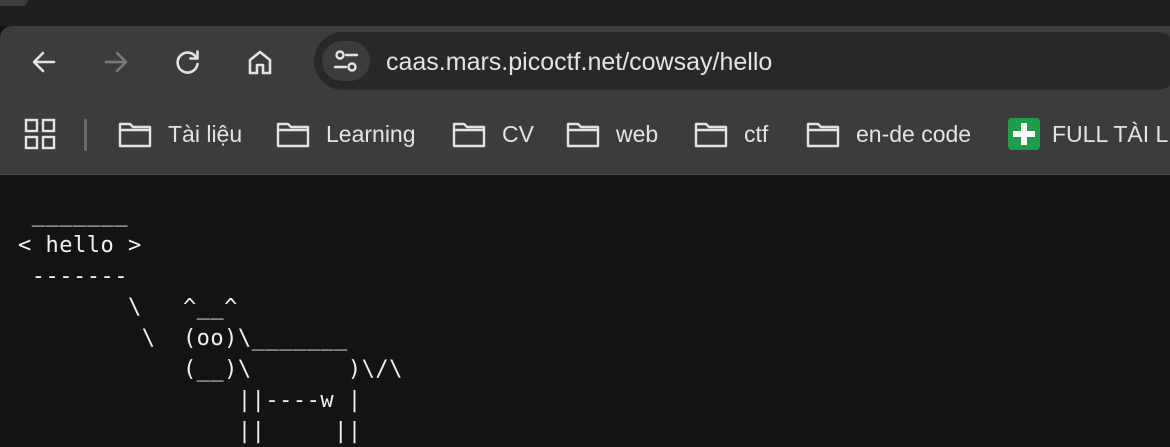  What do you see at coordinates (518, 133) in the screenshot?
I see `bookmark-label: CV` at bounding box center [518, 133].